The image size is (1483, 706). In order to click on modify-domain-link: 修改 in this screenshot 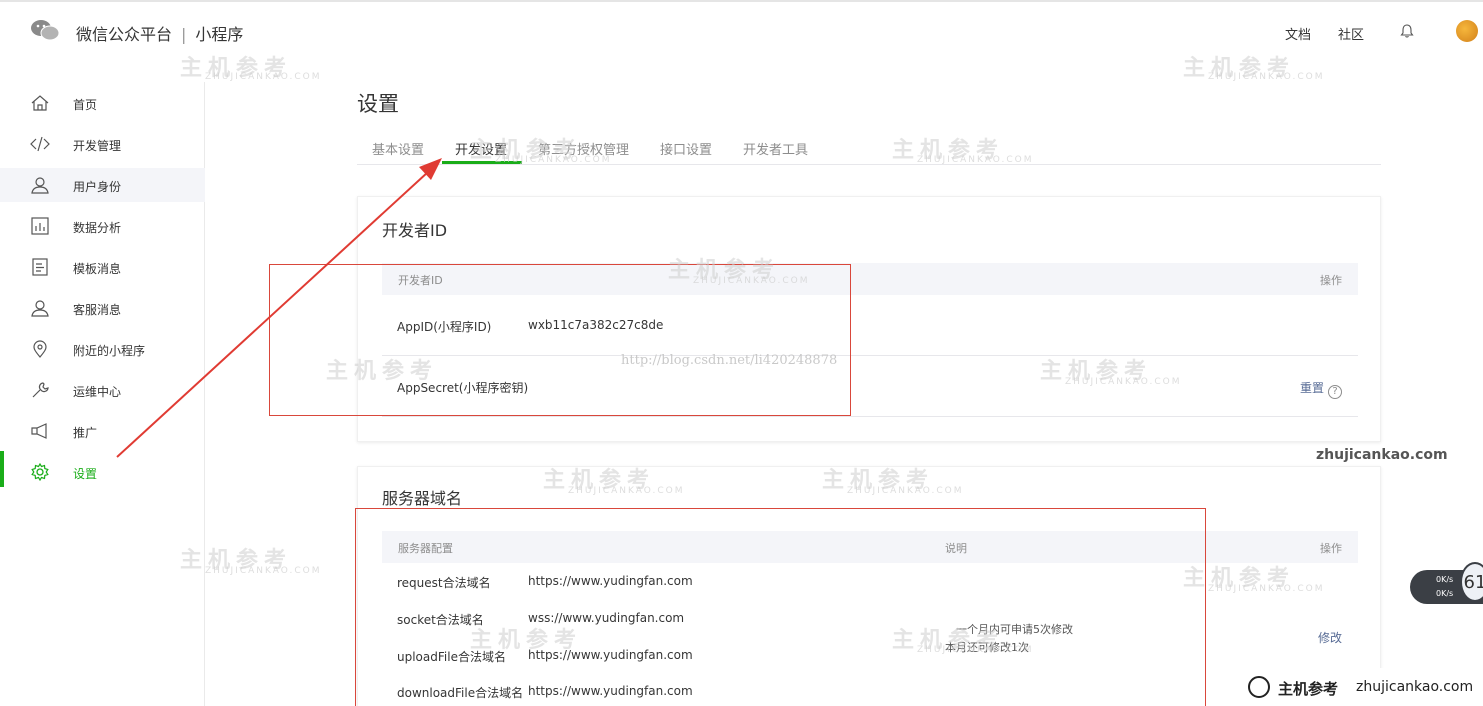, I will do `click(1330, 637)`.